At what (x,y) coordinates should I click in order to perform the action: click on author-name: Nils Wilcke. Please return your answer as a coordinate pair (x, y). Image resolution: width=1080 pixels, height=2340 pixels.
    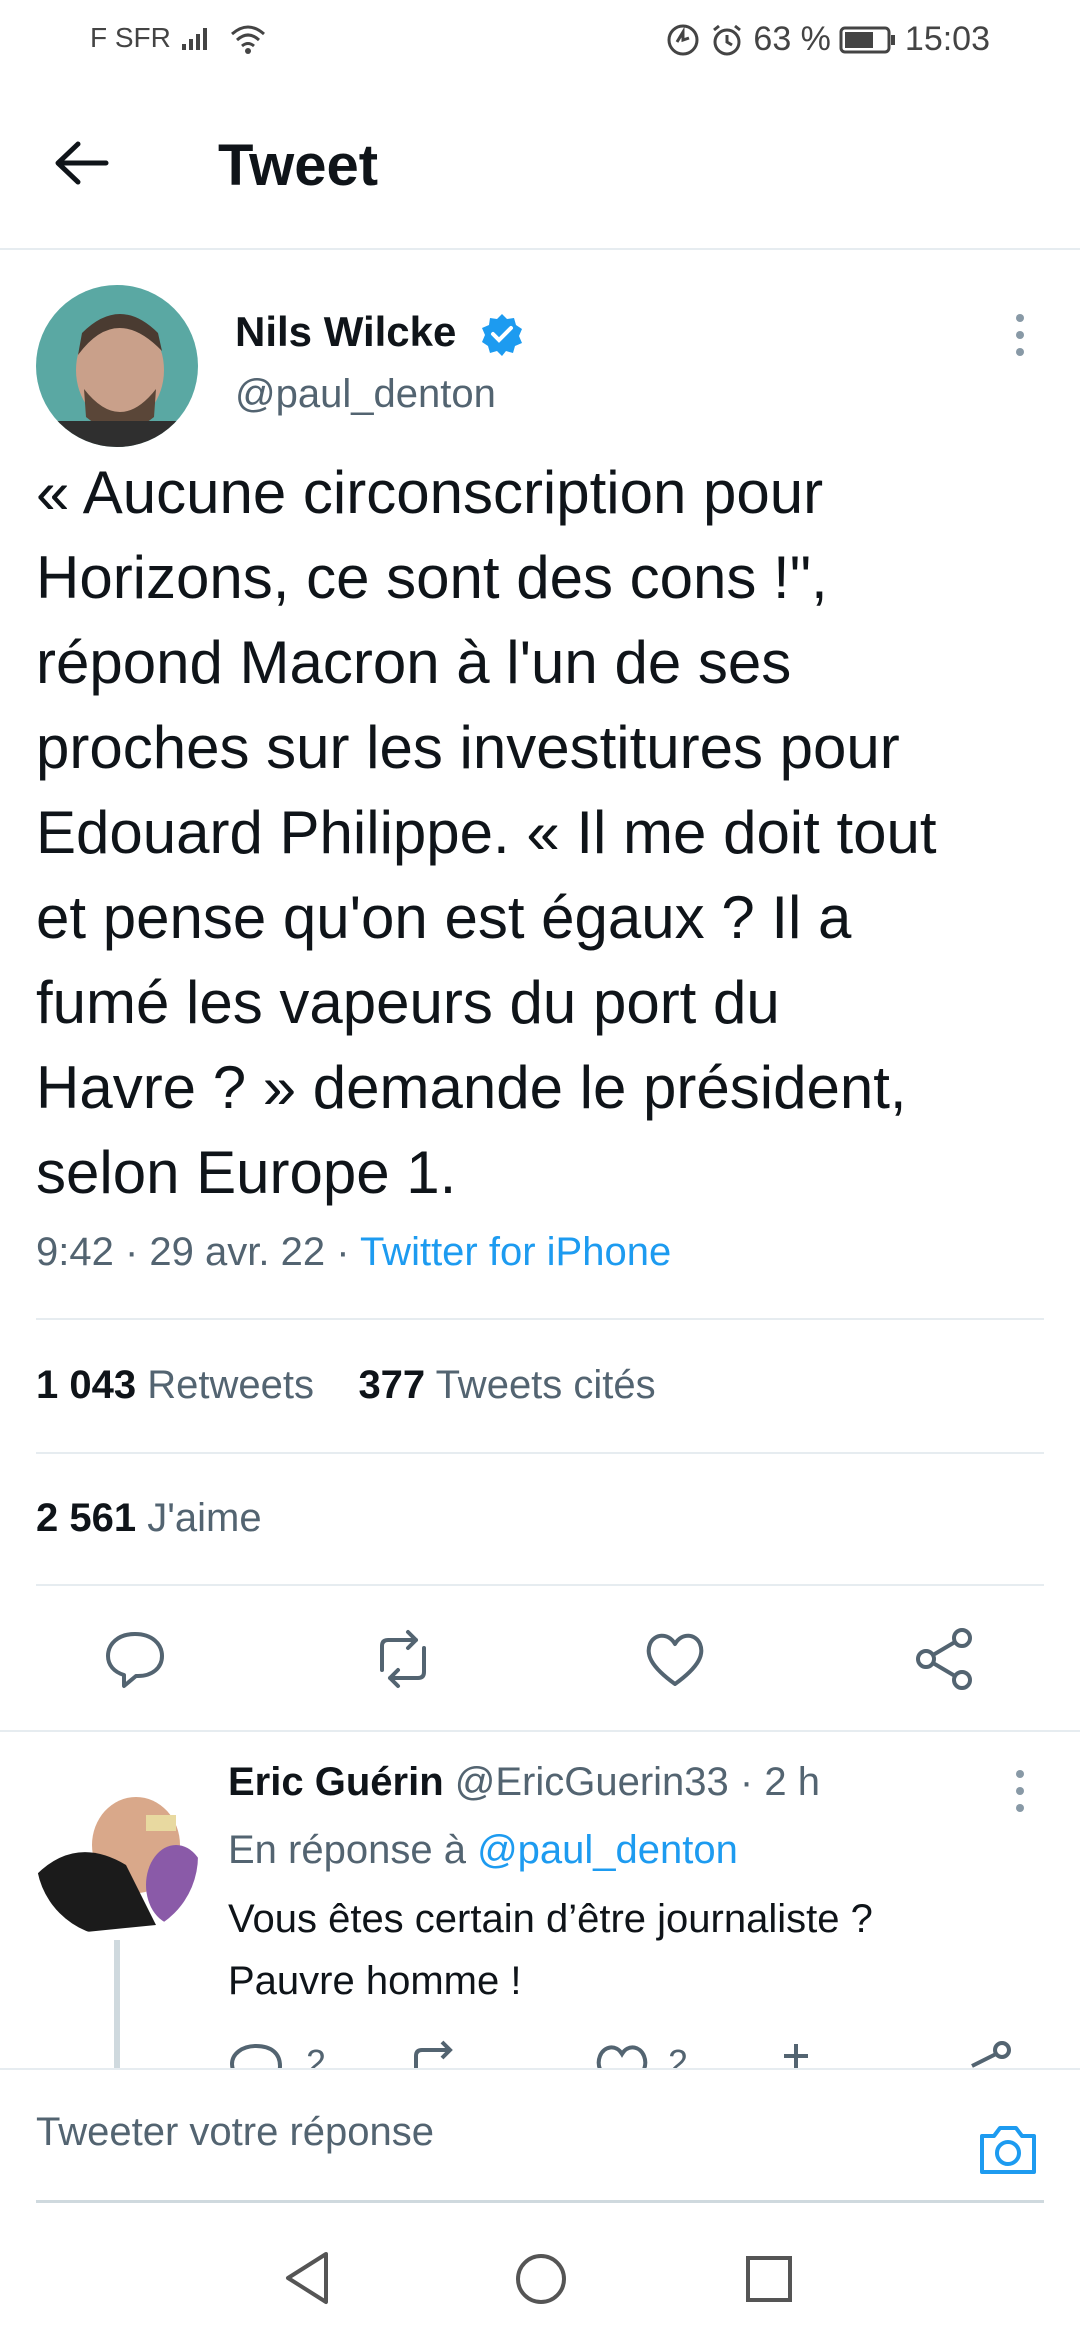
    Looking at the image, I should click on (345, 332).